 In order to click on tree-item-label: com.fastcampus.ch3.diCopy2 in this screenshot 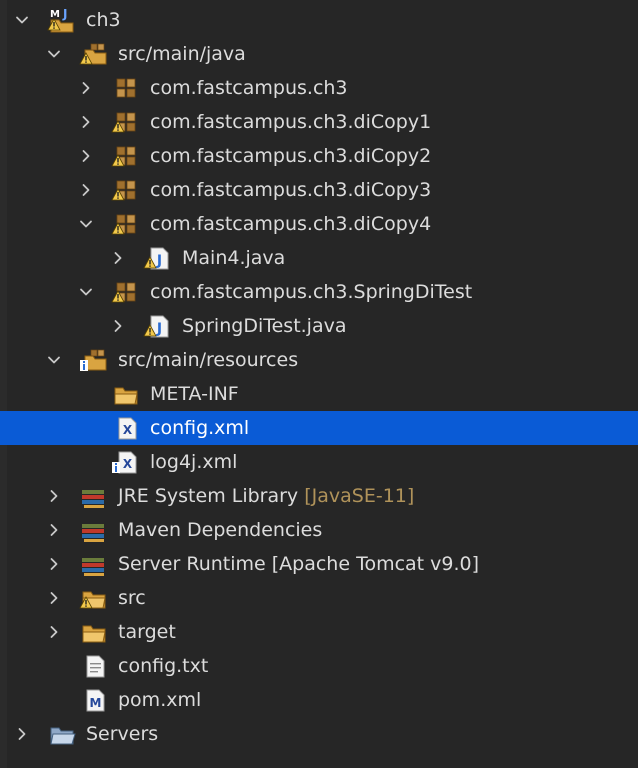, I will do `click(291, 156)`.